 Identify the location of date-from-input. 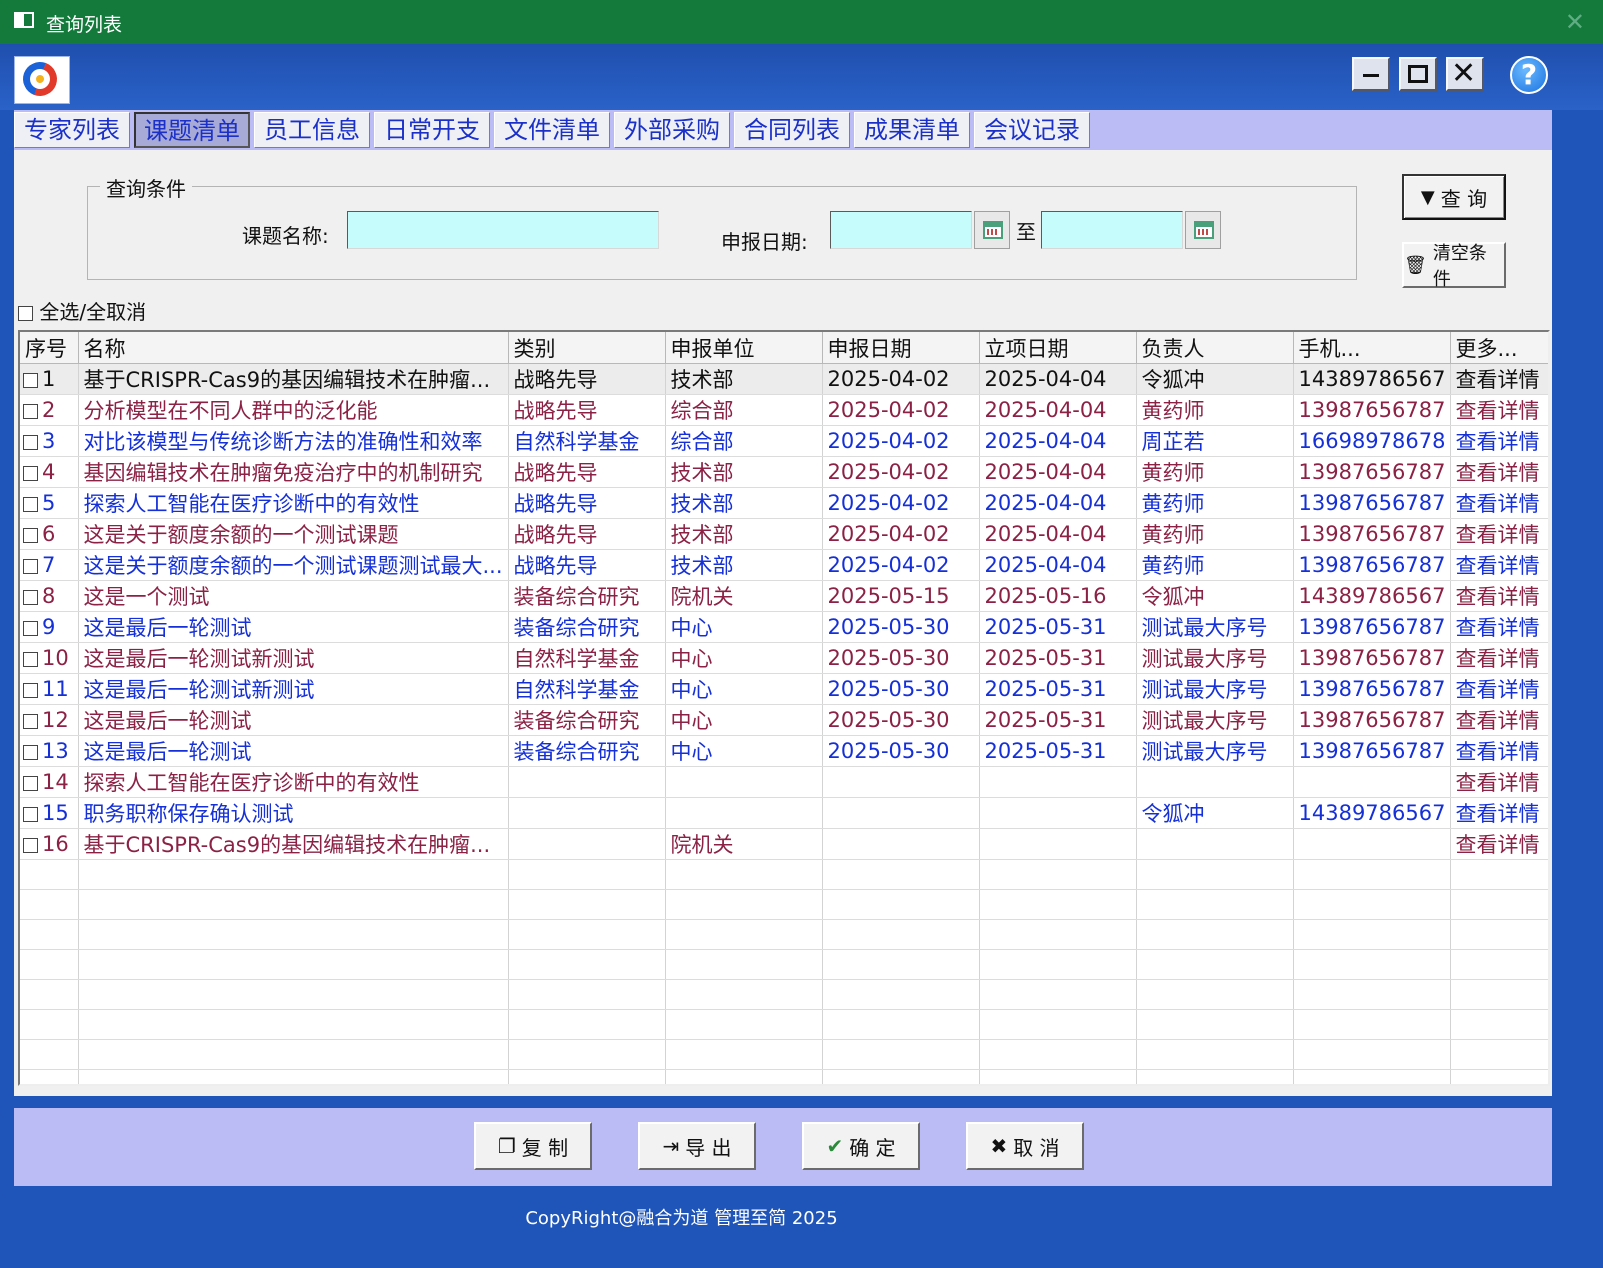
(901, 230).